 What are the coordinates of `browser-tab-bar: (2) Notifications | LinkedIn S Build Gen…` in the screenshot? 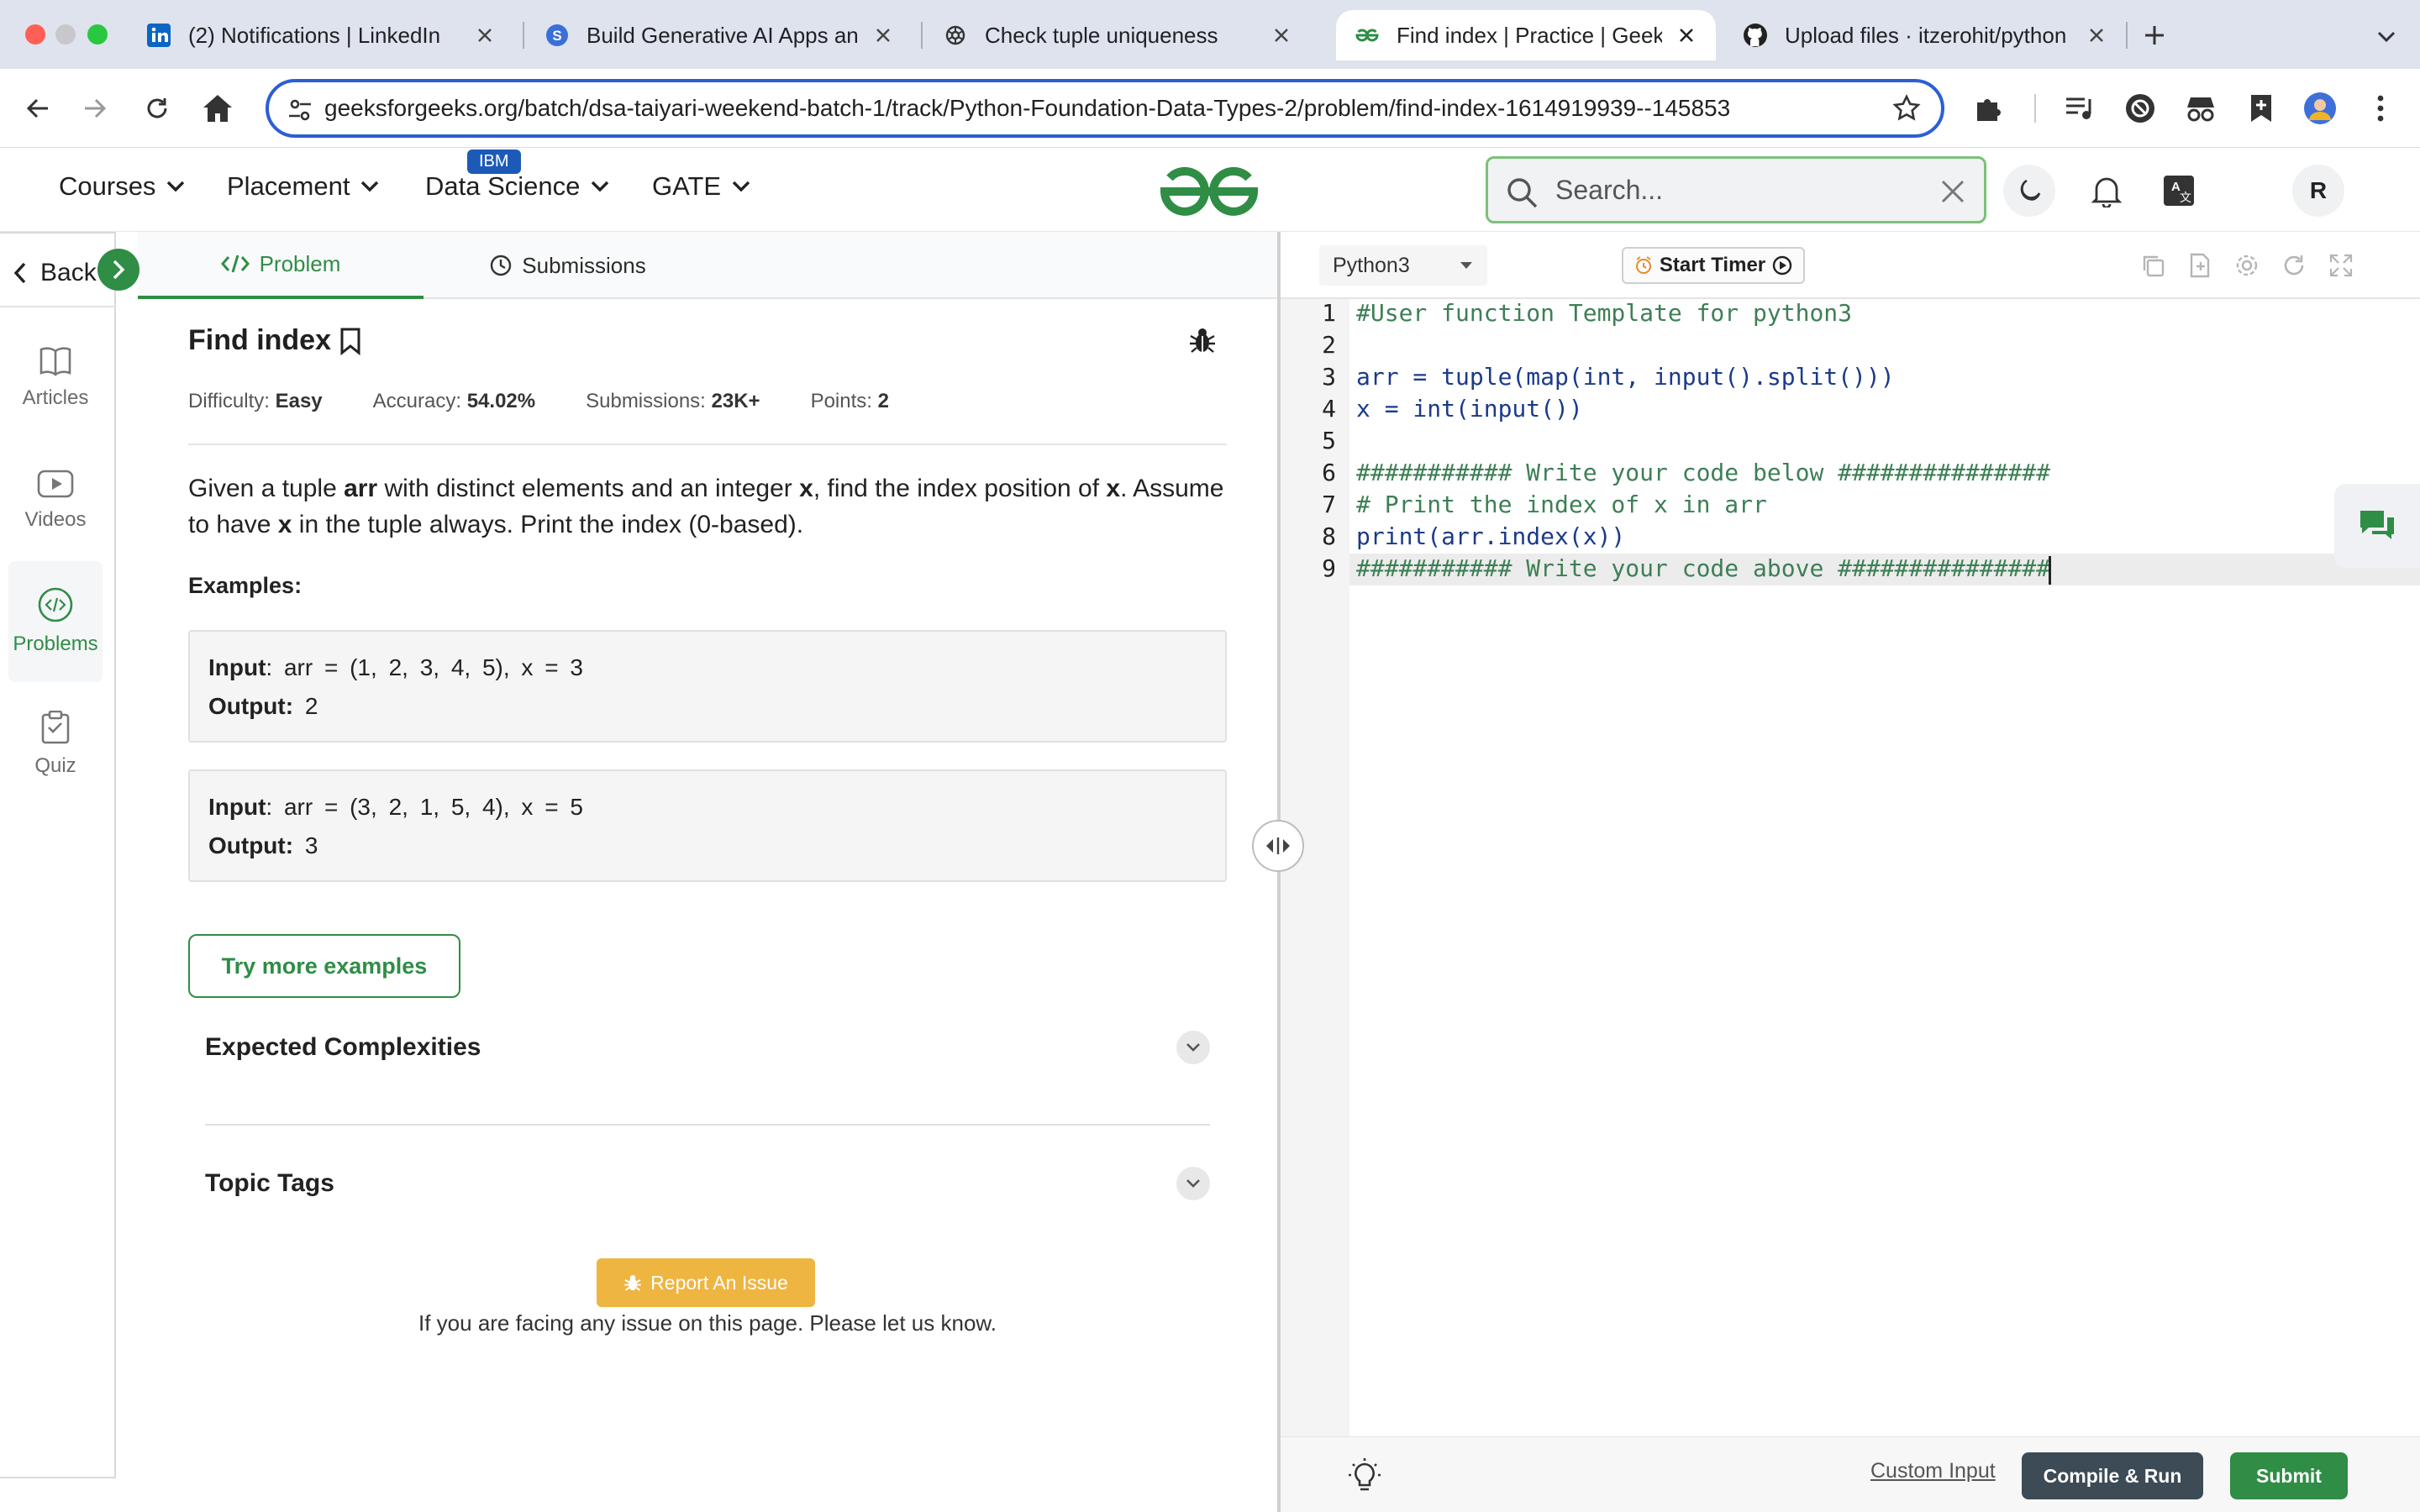 It's located at (1210, 34).